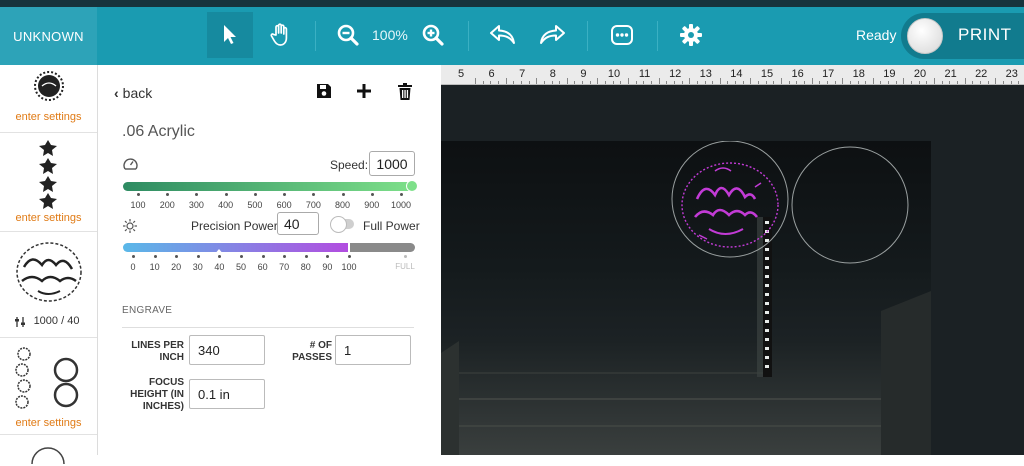 The image size is (1024, 466). What do you see at coordinates (348, 35) in the screenshot?
I see `zoom-out-button` at bounding box center [348, 35].